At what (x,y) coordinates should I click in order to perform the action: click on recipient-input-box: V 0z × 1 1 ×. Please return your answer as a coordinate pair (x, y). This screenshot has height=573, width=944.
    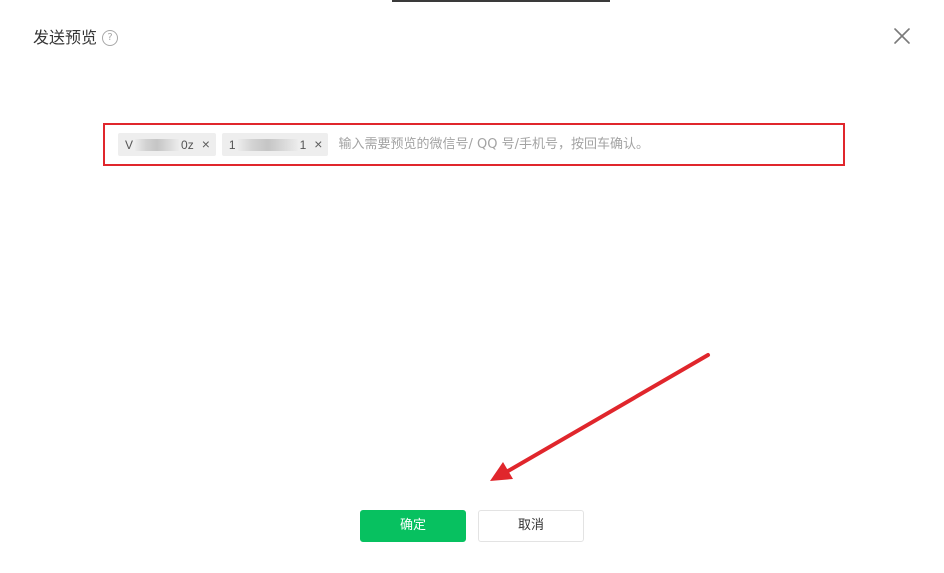
    Looking at the image, I should click on (474, 144).